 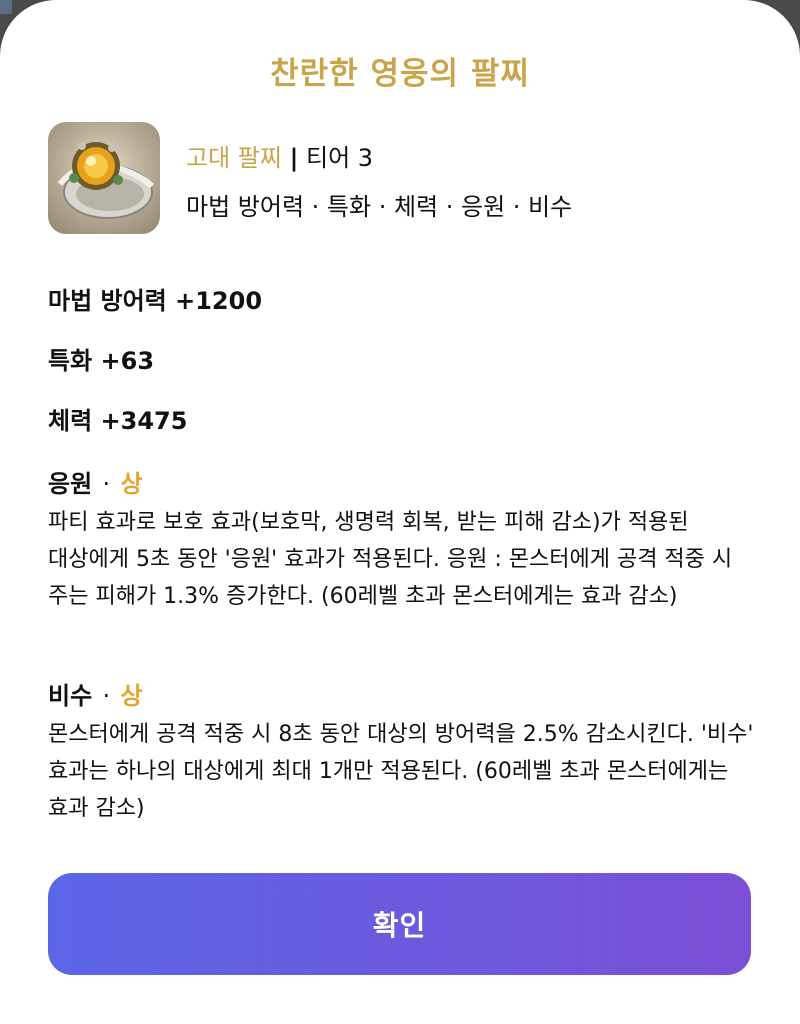 What do you see at coordinates (101, 361) in the screenshot?
I see `stat-line: 특화 +63` at bounding box center [101, 361].